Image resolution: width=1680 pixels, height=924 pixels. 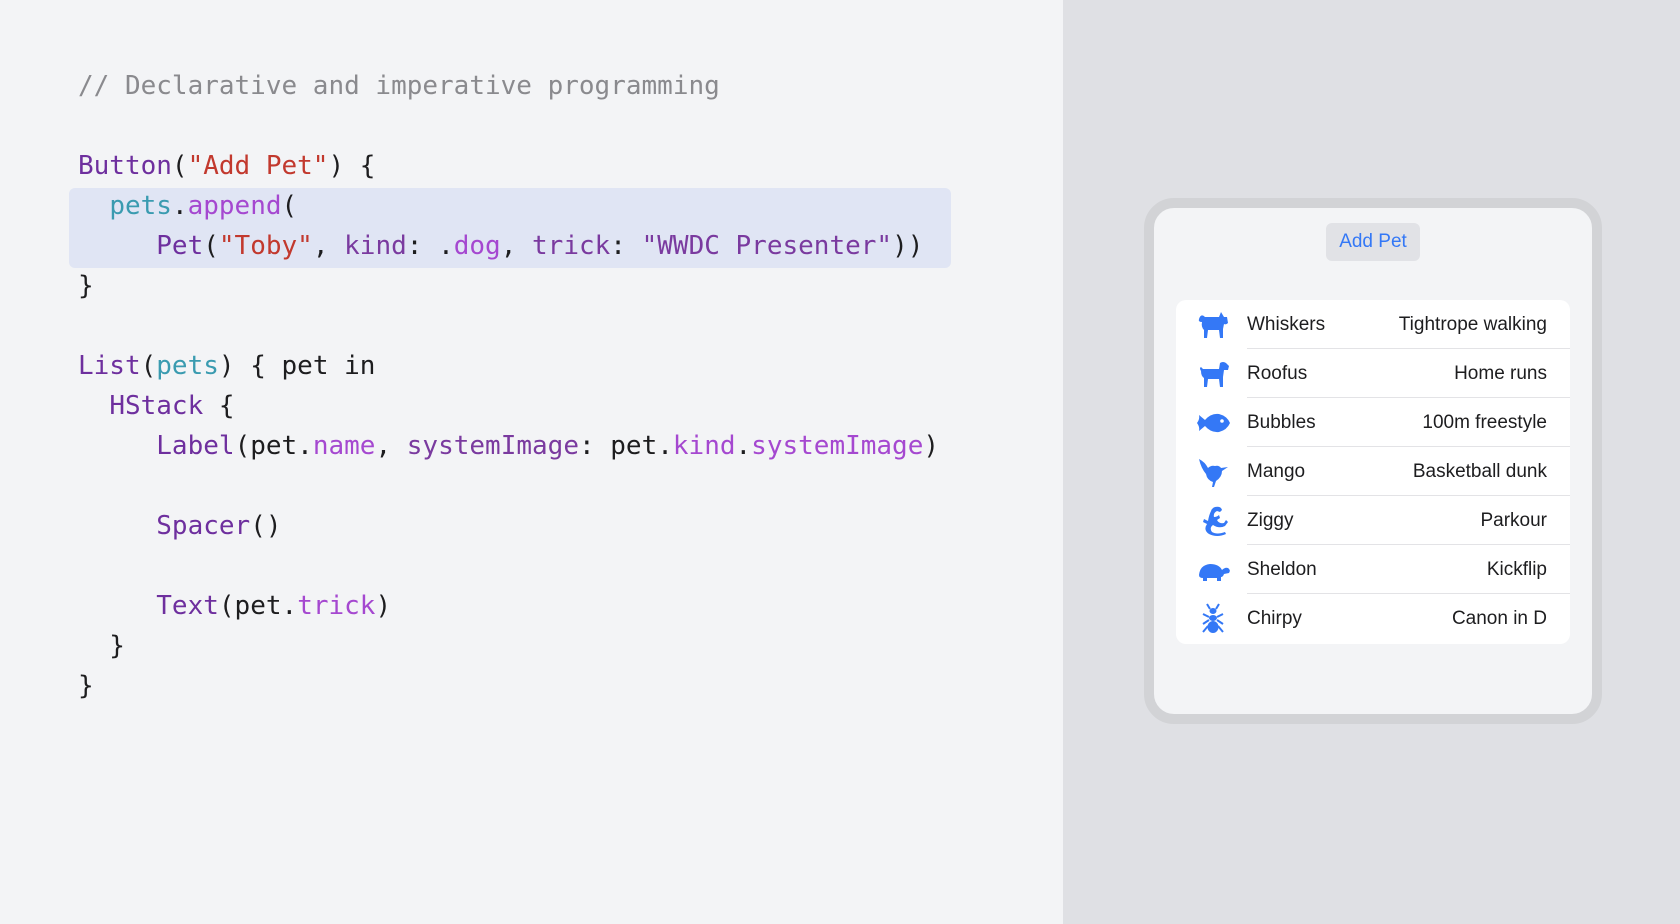 I want to click on pet-name: Mango, so click(x=1276, y=471).